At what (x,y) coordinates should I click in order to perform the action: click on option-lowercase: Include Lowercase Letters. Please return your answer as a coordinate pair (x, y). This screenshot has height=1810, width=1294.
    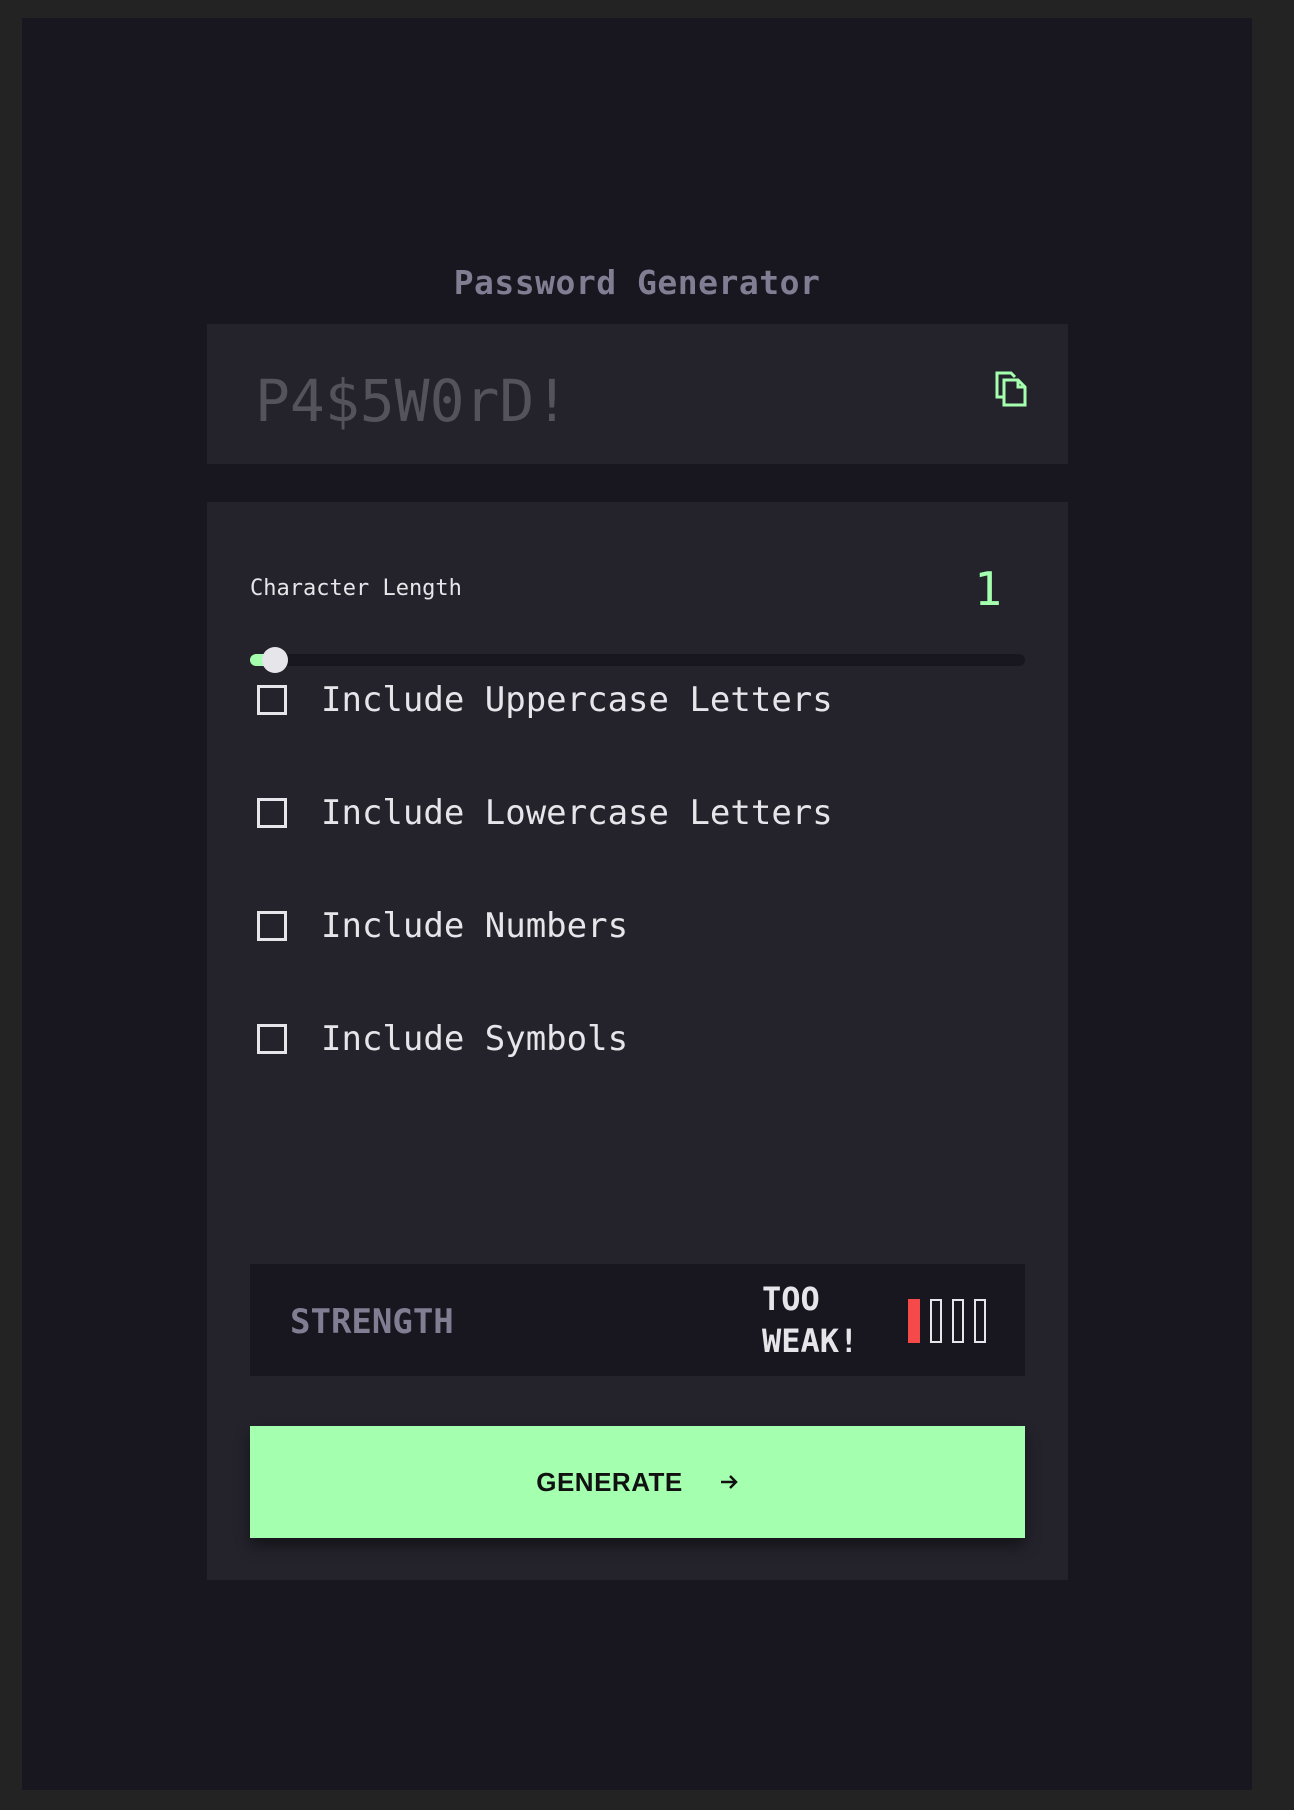
    Looking at the image, I should click on (545, 813).